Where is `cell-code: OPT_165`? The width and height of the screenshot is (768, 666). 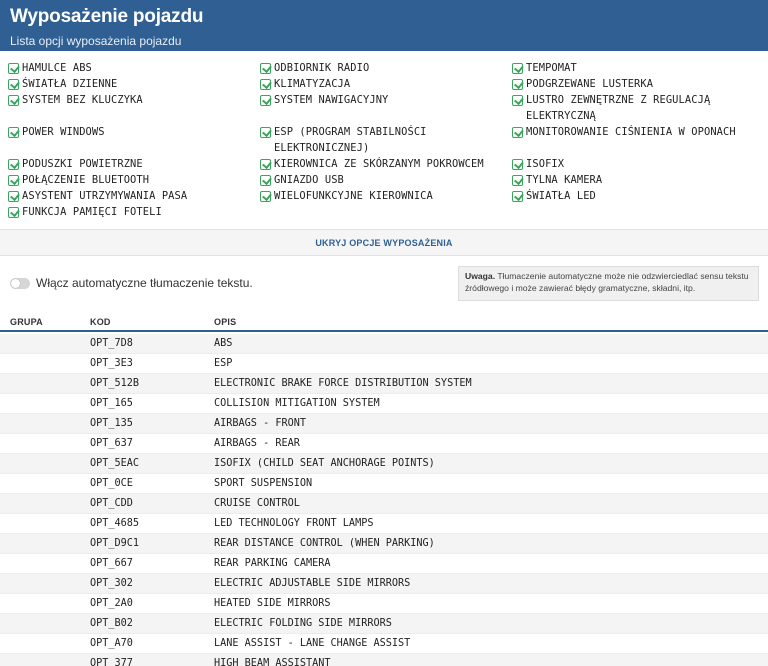 cell-code: OPT_165 is located at coordinates (111, 403).